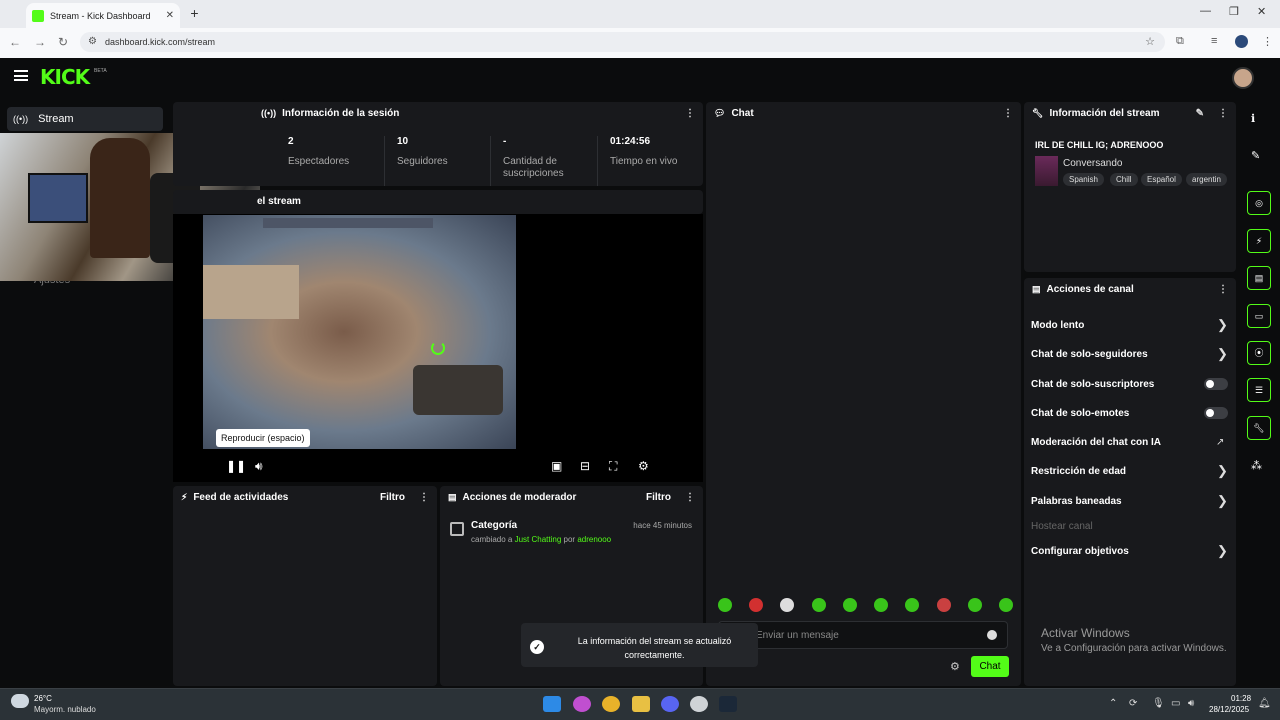  What do you see at coordinates (103, 15) in the screenshot?
I see `browser-tab: Stream - Kick Dashboard ✕` at bounding box center [103, 15].